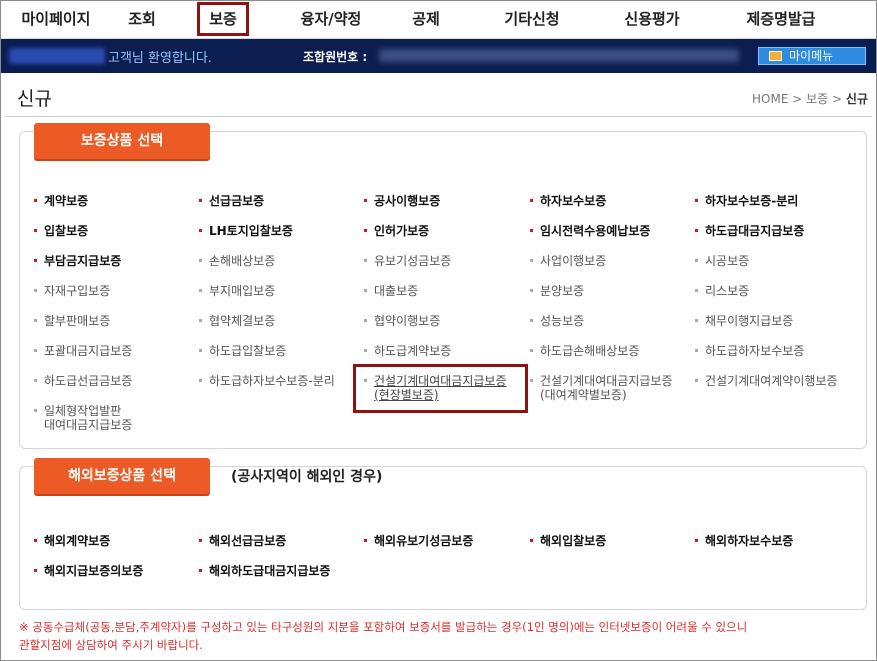 The height and width of the screenshot is (661, 877). I want to click on member-number-label: 조합원번호 :, so click(335, 57).